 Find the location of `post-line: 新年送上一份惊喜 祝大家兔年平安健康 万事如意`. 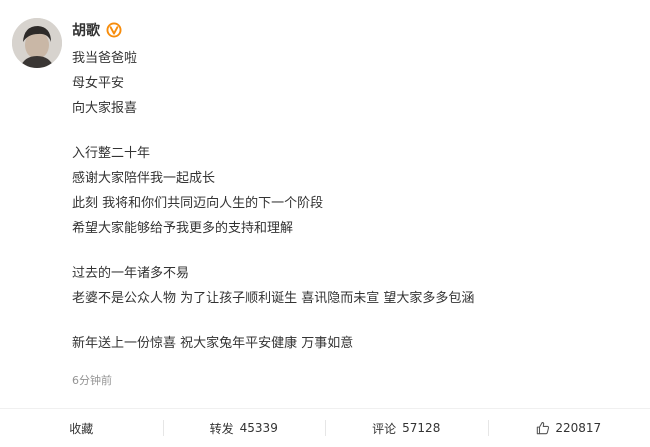

post-line: 新年送上一份惊喜 祝大家兔年平安健康 万事如意 is located at coordinates (213, 343).